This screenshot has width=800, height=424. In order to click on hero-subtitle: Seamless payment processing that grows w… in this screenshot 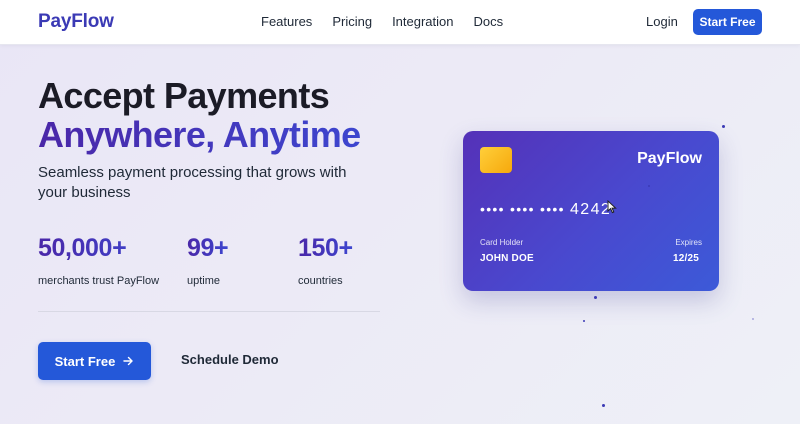, I will do `click(192, 182)`.